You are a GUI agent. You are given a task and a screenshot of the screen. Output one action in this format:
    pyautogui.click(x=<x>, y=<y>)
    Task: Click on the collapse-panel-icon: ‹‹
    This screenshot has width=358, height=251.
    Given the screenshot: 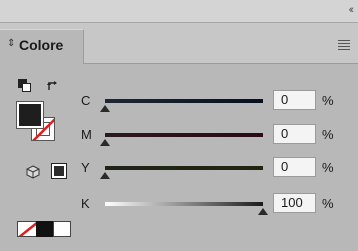 What is the action you would take?
    pyautogui.click(x=352, y=10)
    